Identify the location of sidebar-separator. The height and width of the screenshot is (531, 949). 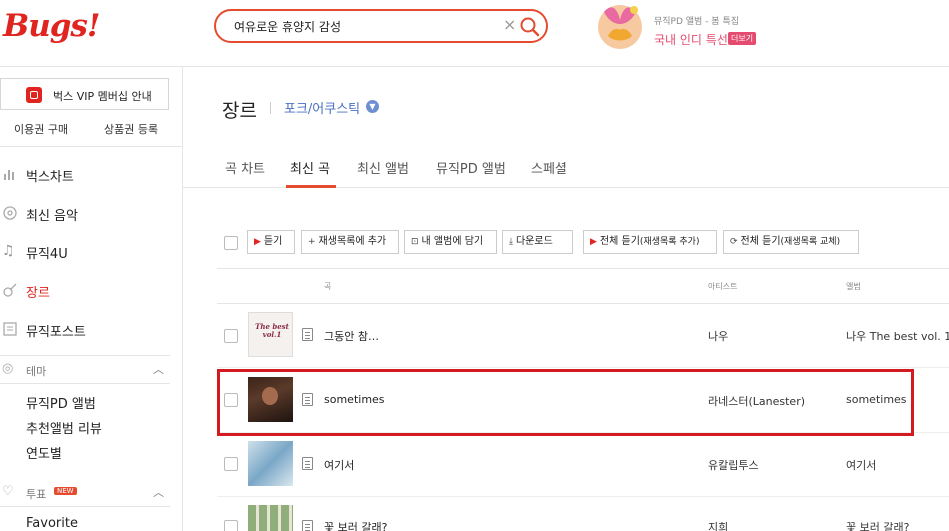
(91, 146).